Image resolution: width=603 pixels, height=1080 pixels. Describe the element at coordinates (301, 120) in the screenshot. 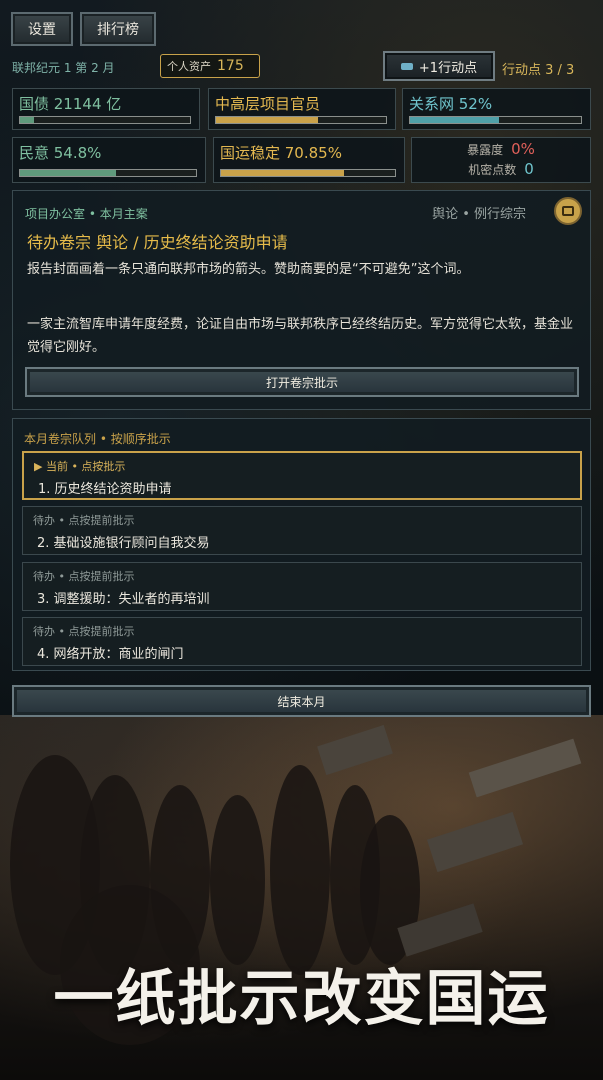

I see `rank-bar` at that location.